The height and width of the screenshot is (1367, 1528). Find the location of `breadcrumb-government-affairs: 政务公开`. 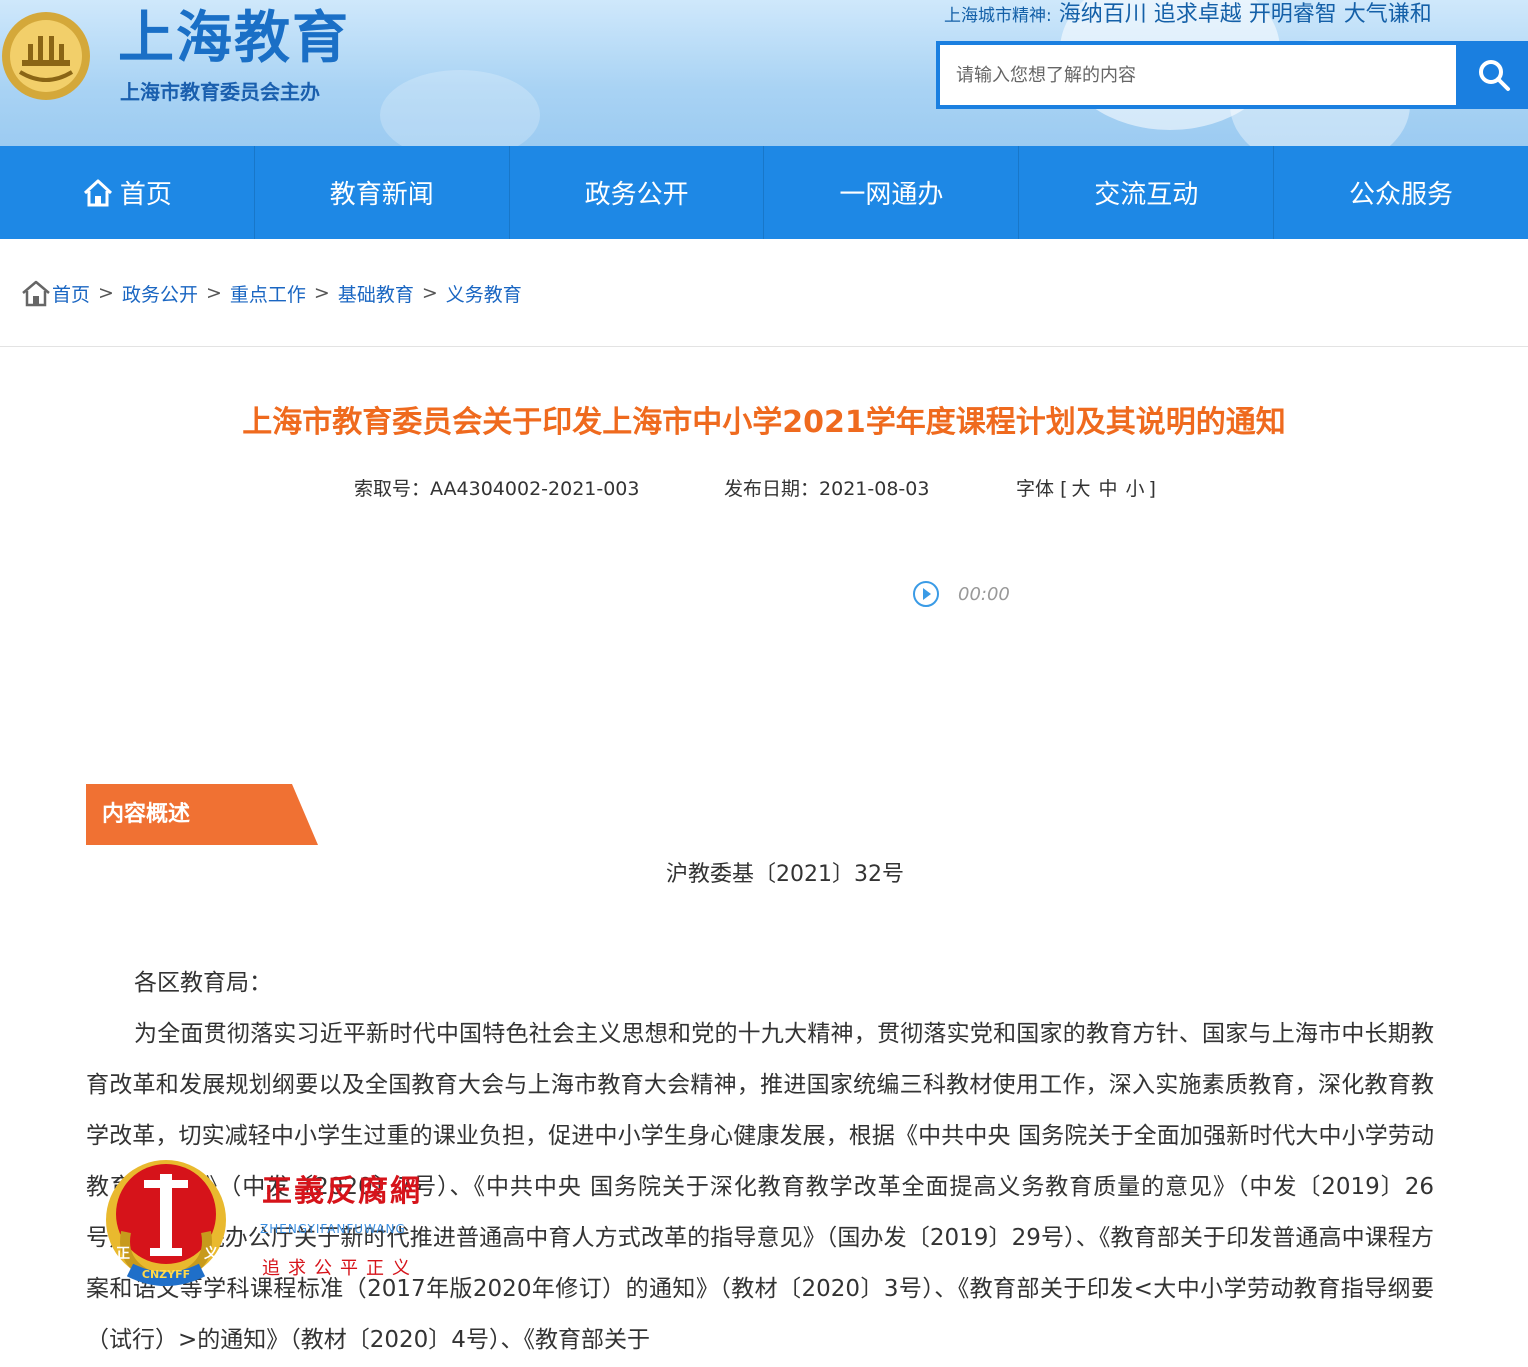

breadcrumb-government-affairs: 政务公开 is located at coordinates (160, 293).